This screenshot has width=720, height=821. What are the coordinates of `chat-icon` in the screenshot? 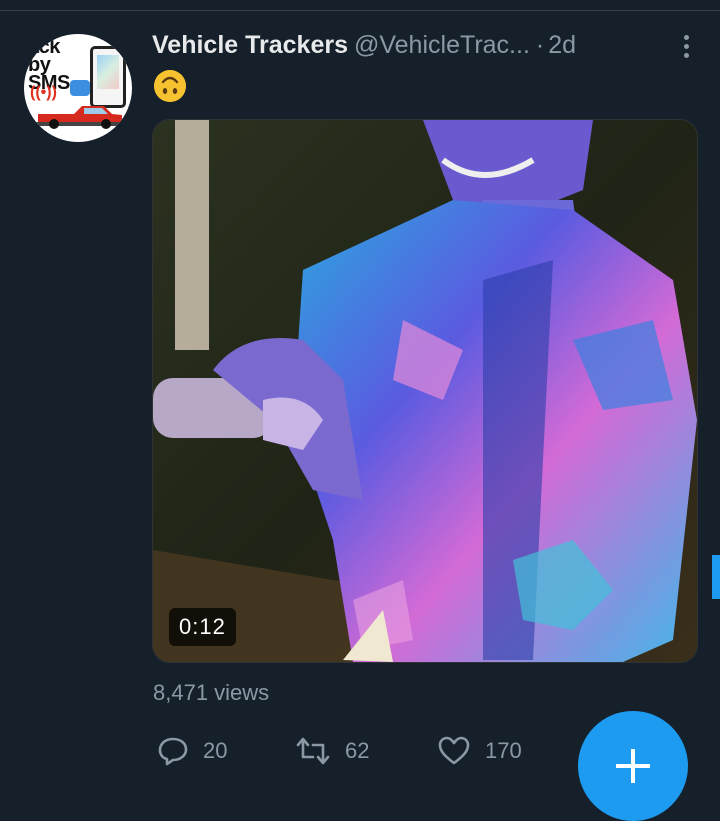 It's located at (80, 88).